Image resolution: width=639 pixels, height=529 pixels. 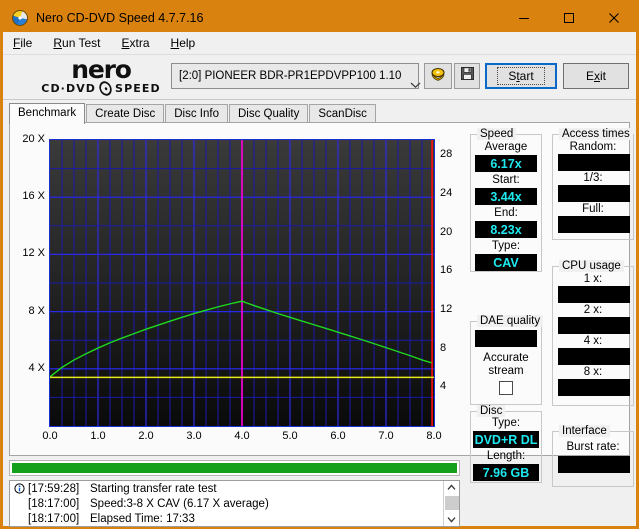 I want to click on speed-average-value: 6.17x, so click(x=506, y=163).